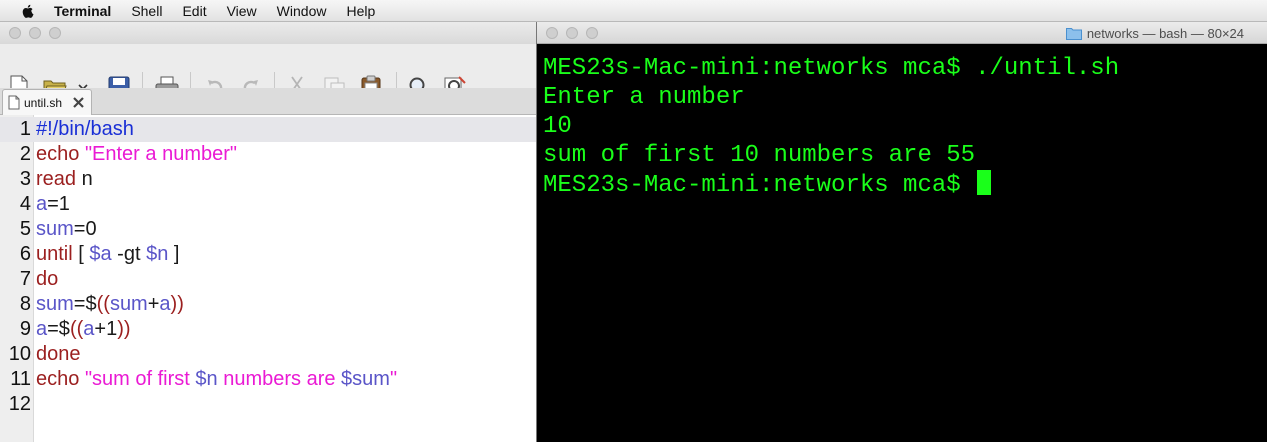 This screenshot has width=1267, height=442. Describe the element at coordinates (78, 102) in the screenshot. I see `close-tab-icon` at that location.